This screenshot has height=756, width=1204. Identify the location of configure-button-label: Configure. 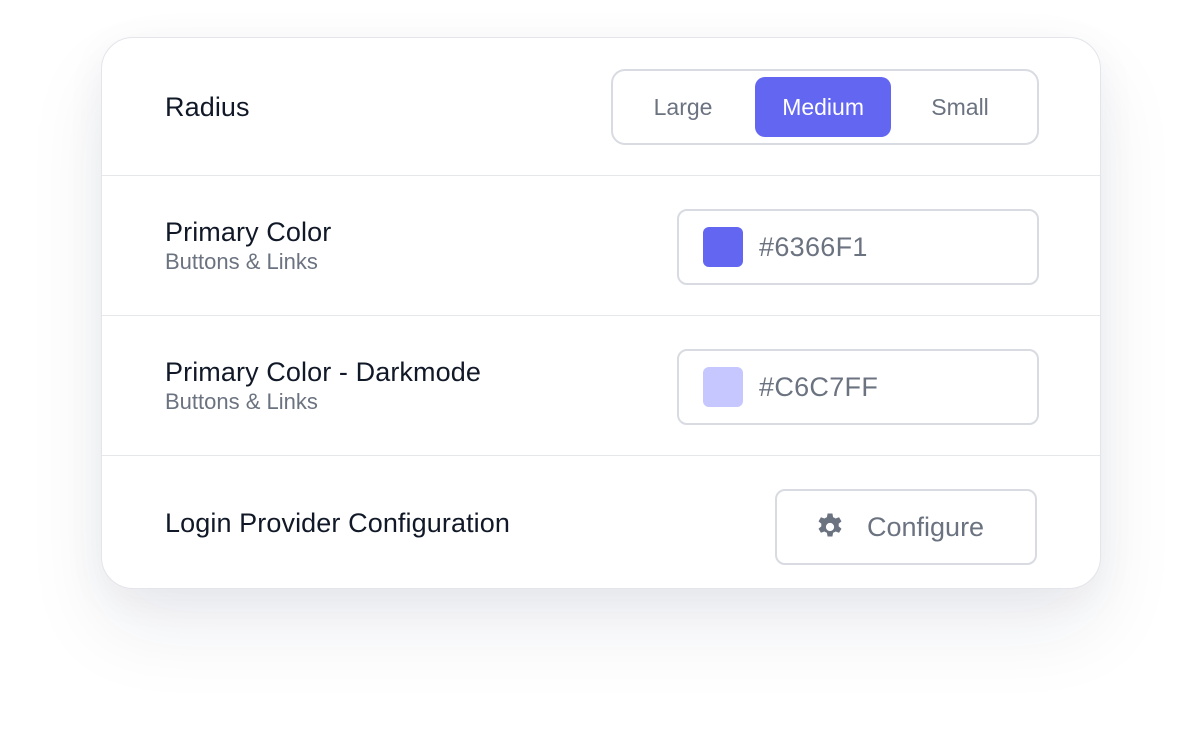
(926, 526).